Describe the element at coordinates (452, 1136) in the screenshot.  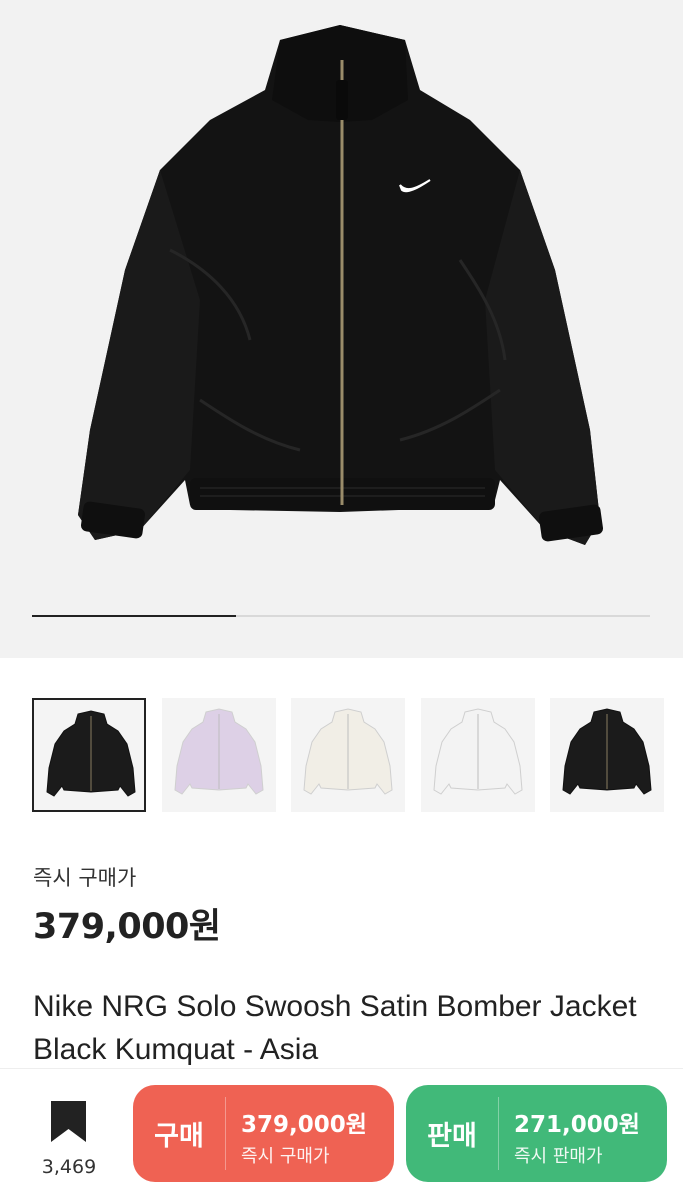
I see `sell-label: 판매` at that location.